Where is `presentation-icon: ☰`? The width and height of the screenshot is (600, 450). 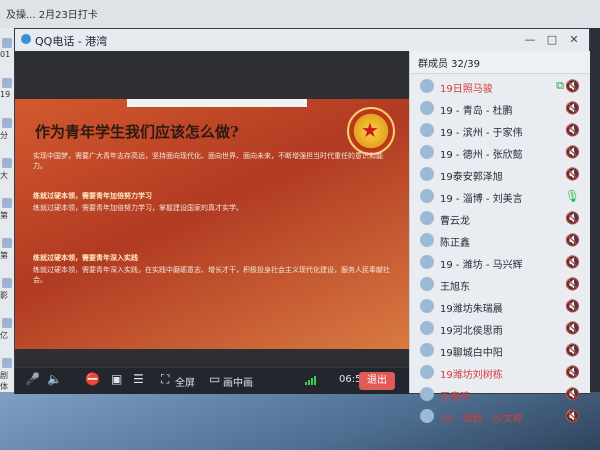
presentation-icon: ☰ is located at coordinates (138, 379).